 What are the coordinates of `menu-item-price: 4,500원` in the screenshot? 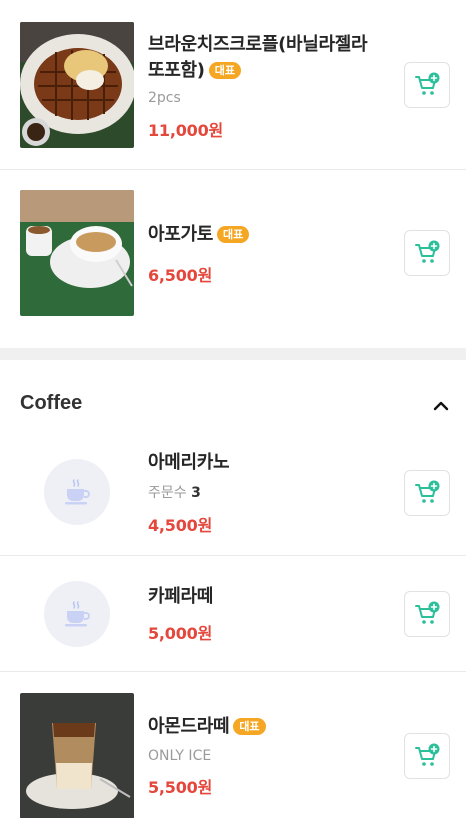 It's located at (180, 525).